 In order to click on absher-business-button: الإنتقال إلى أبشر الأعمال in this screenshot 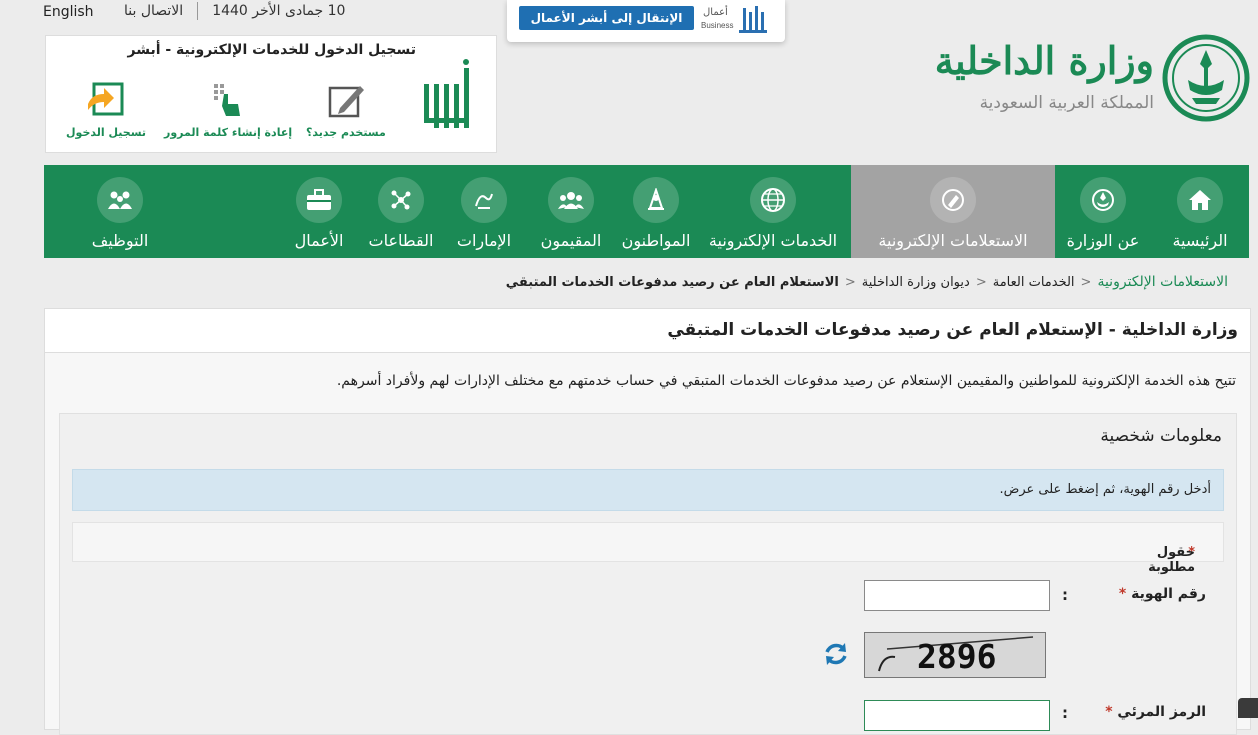, I will do `click(606, 18)`.